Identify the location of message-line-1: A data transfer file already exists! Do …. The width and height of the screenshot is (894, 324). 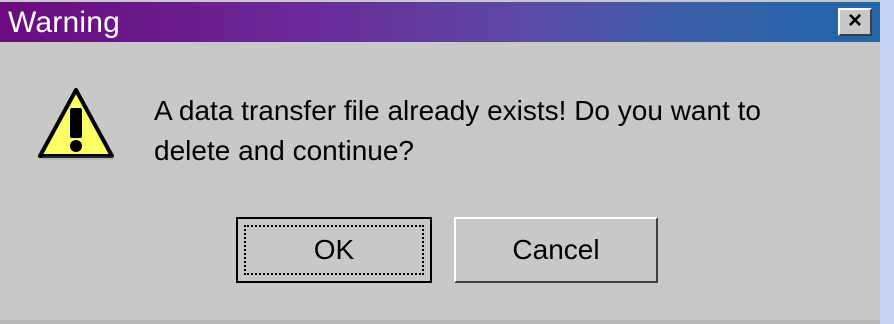
(457, 110).